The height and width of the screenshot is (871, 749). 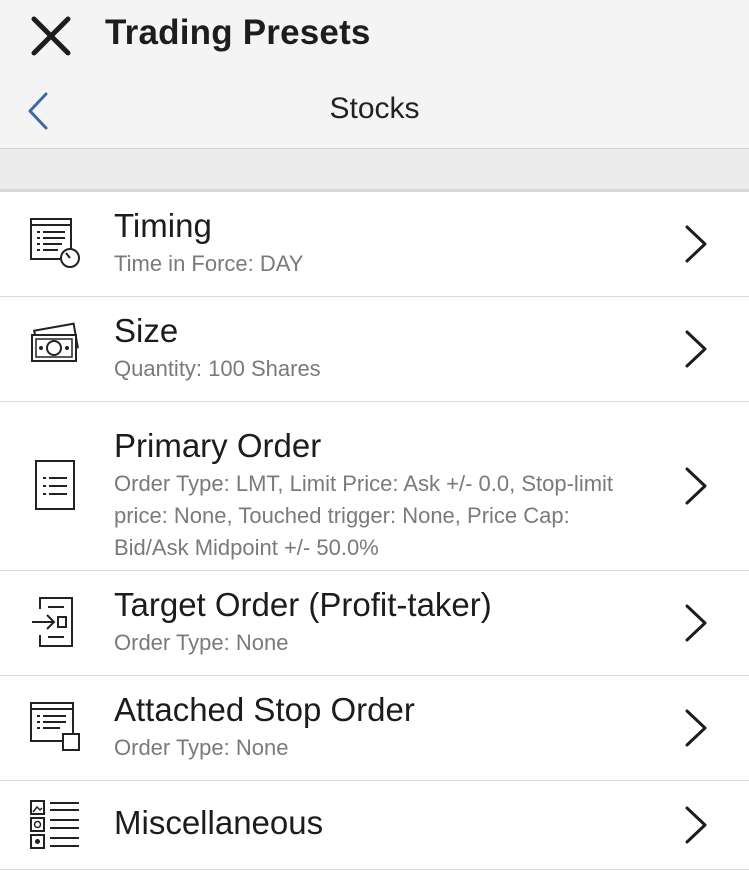 What do you see at coordinates (209, 263) in the screenshot?
I see `list-item-subtitle: Time in Force: DAY` at bounding box center [209, 263].